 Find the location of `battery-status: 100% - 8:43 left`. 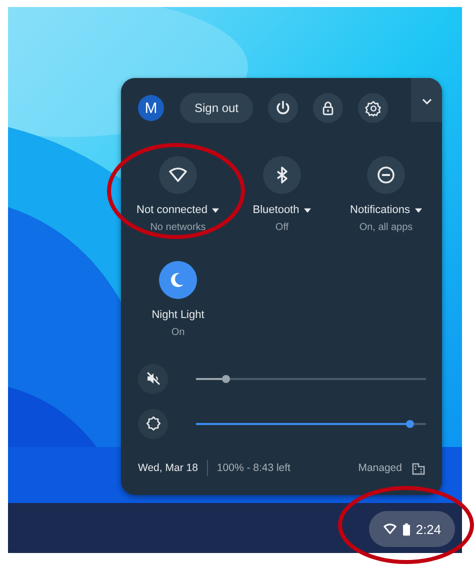

battery-status: 100% - 8:43 left is located at coordinates (253, 468).